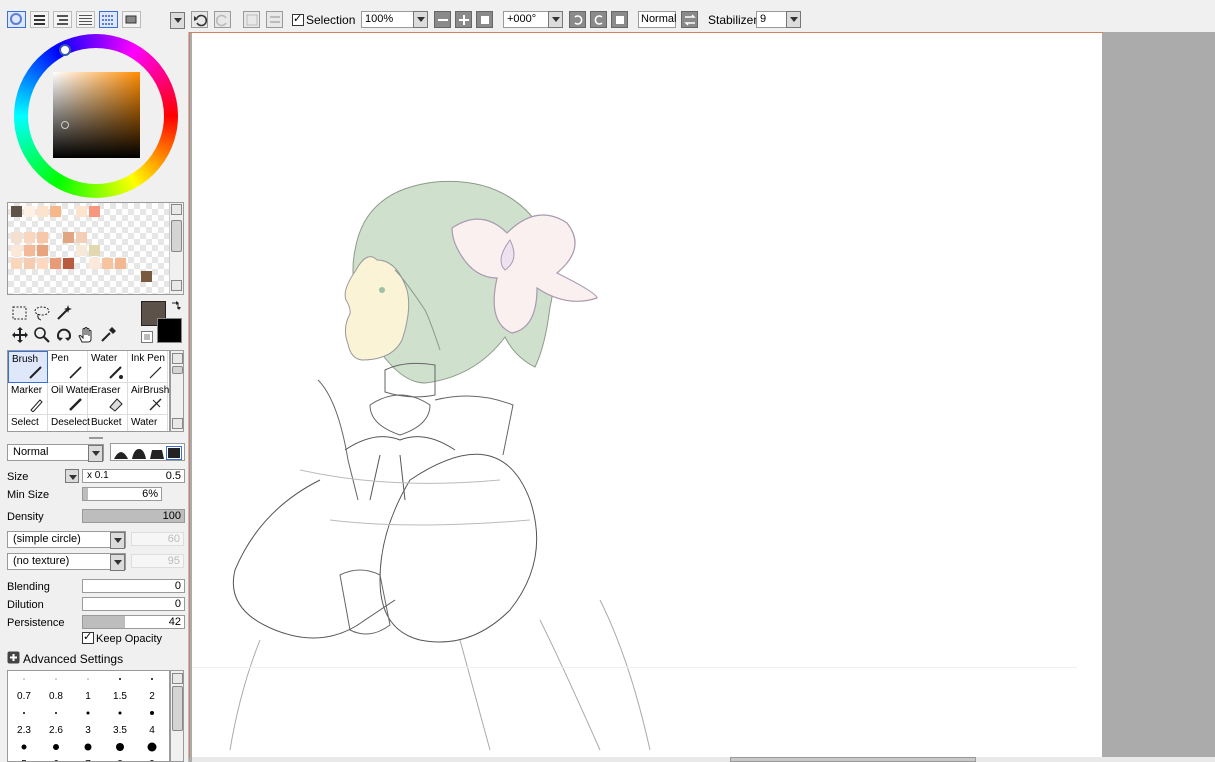  Describe the element at coordinates (20, 335) in the screenshot. I see `move-icon` at that location.